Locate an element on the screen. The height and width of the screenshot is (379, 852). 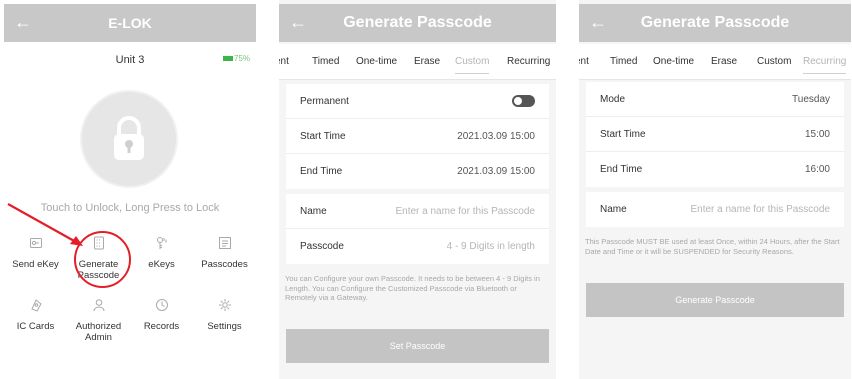
passcodes-button: Passcodes is located at coordinates (224, 253).